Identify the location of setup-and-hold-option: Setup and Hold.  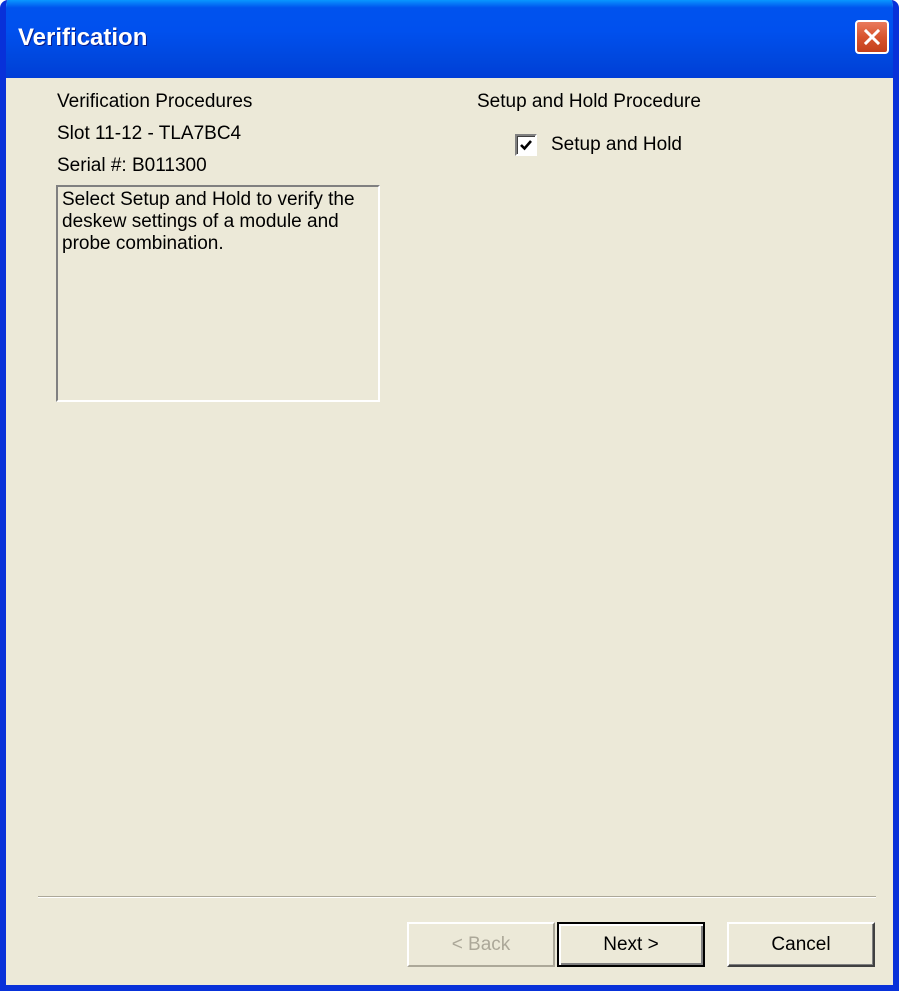
(598, 145).